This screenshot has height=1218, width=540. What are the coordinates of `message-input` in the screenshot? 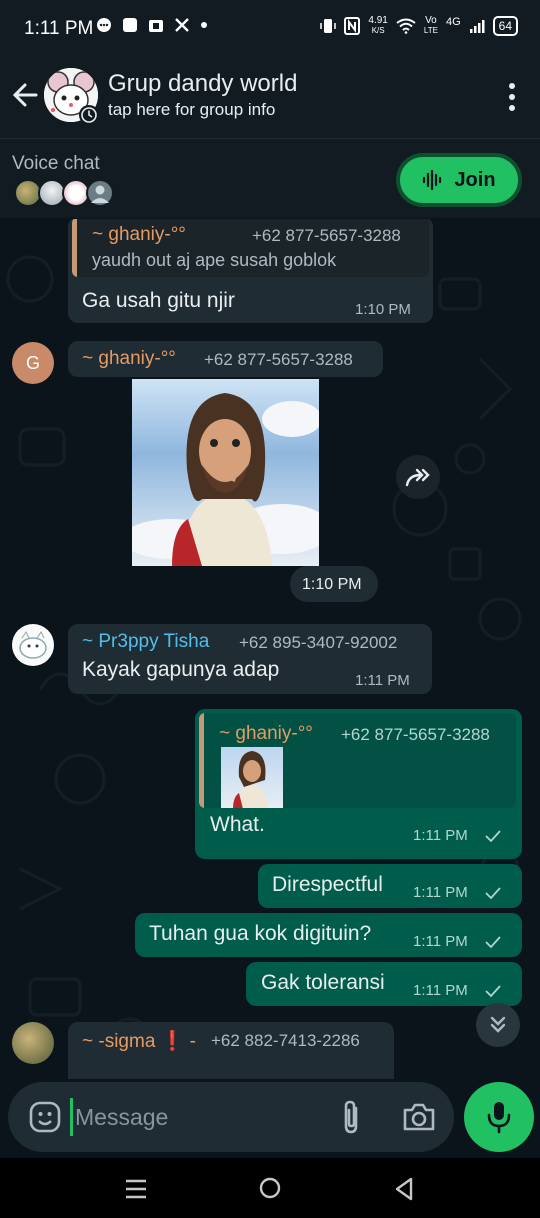 It's located at (195, 1117).